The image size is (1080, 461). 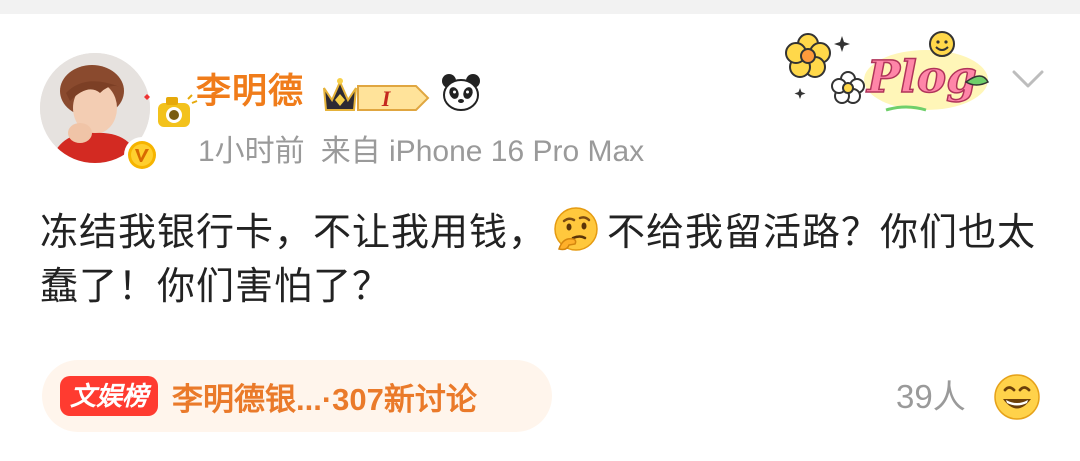 I want to click on trending-tag-badge: 文娱榜, so click(x=109, y=396).